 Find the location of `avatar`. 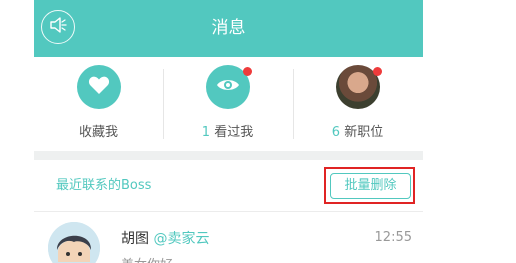

avatar is located at coordinates (74, 242).